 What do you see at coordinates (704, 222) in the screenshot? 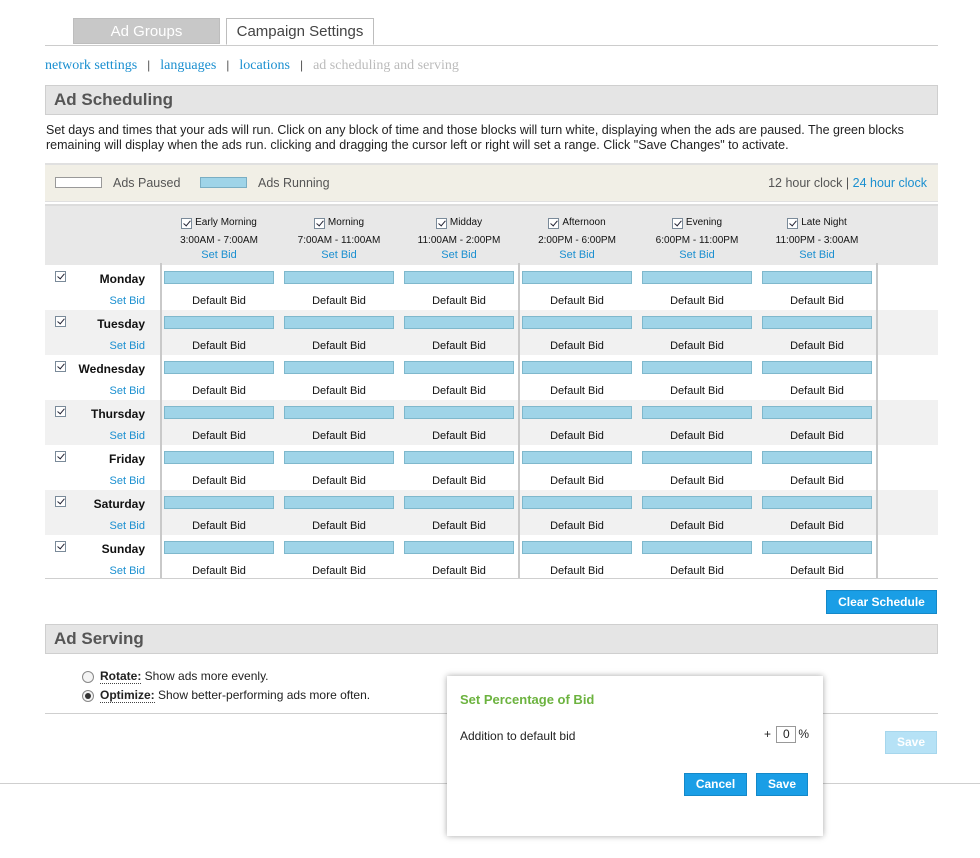
I see `period-label: Evening` at bounding box center [704, 222].